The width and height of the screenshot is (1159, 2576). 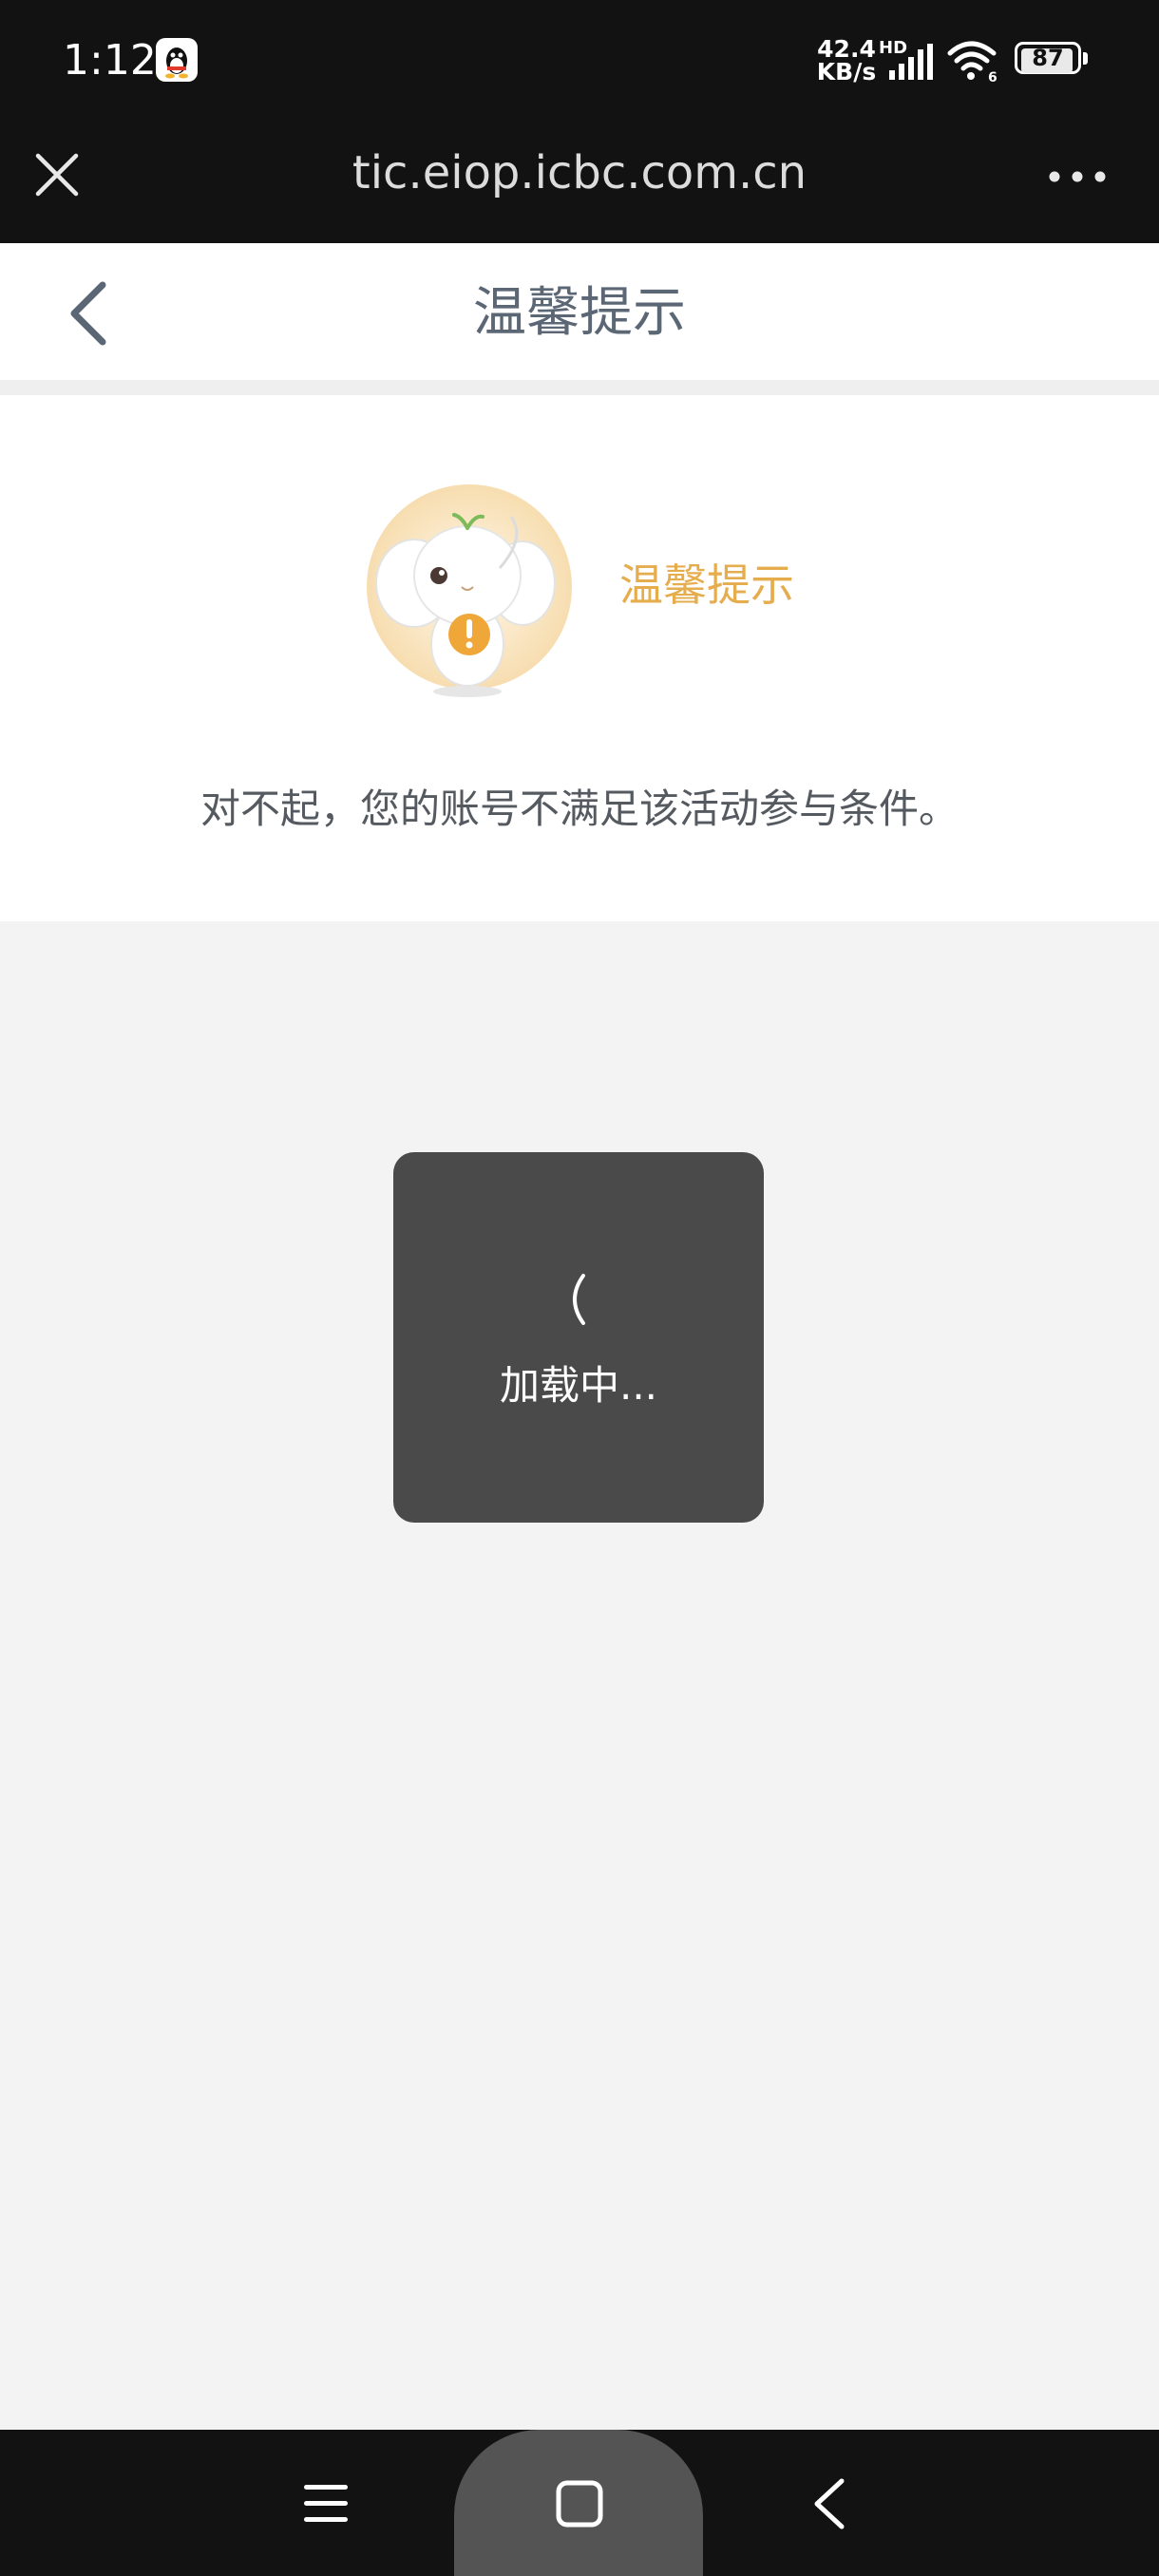 I want to click on network-speed-unit: KB/s, so click(x=846, y=71).